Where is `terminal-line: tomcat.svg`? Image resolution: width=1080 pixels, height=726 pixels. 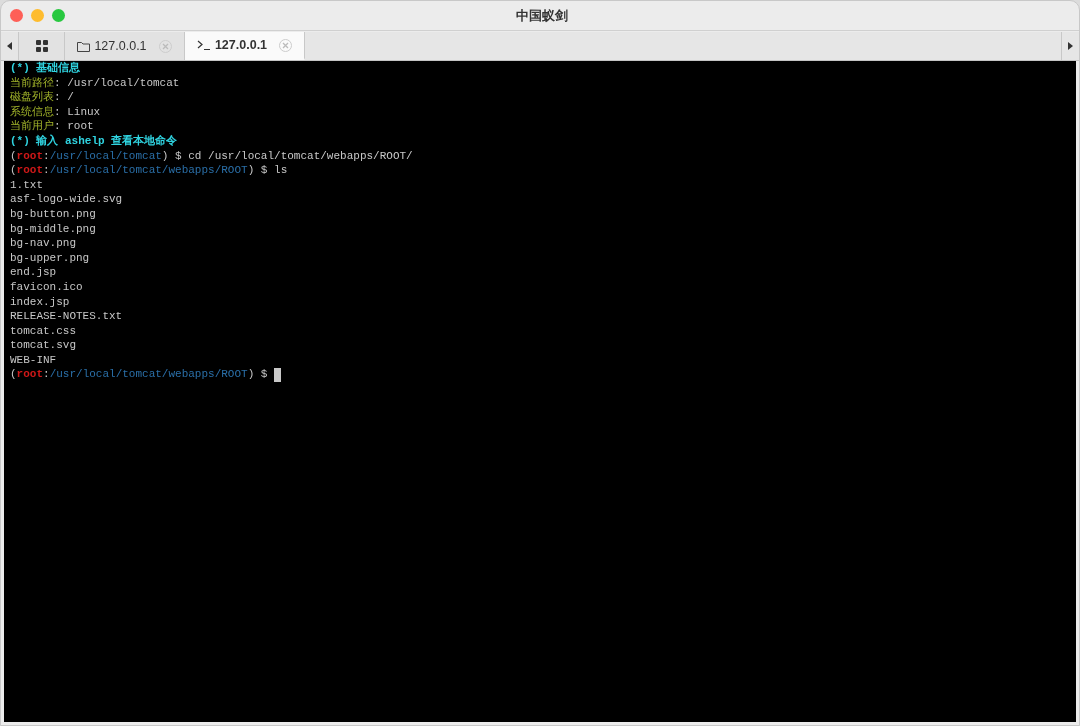
terminal-line: tomcat.svg is located at coordinates (43, 345).